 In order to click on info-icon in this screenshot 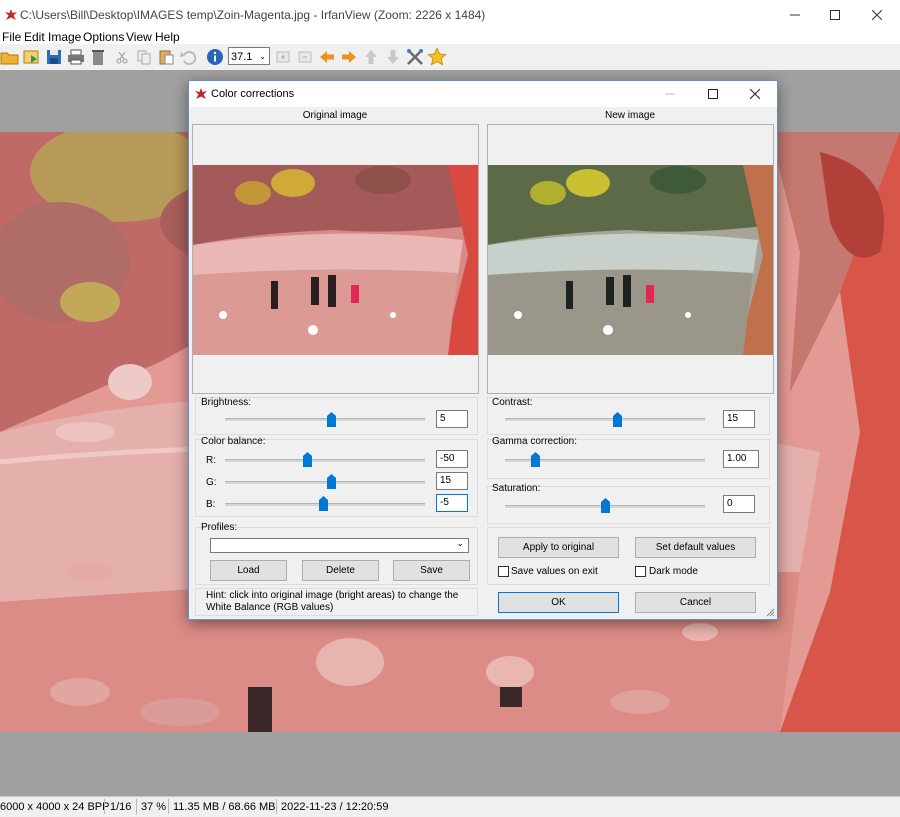, I will do `click(215, 57)`.